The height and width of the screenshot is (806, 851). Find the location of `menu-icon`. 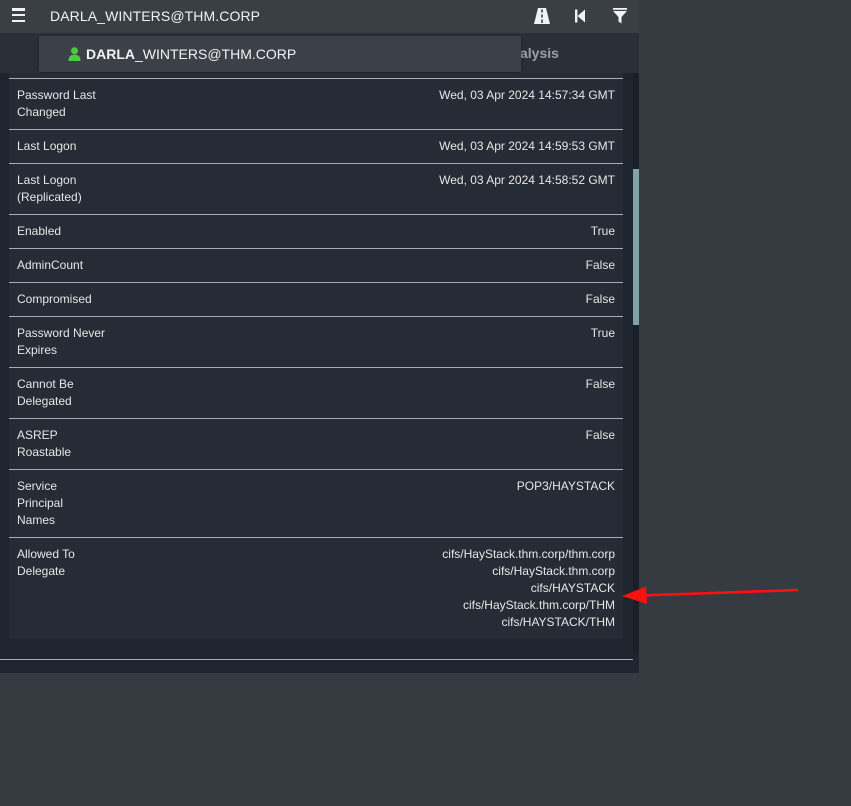

menu-icon is located at coordinates (18, 15).